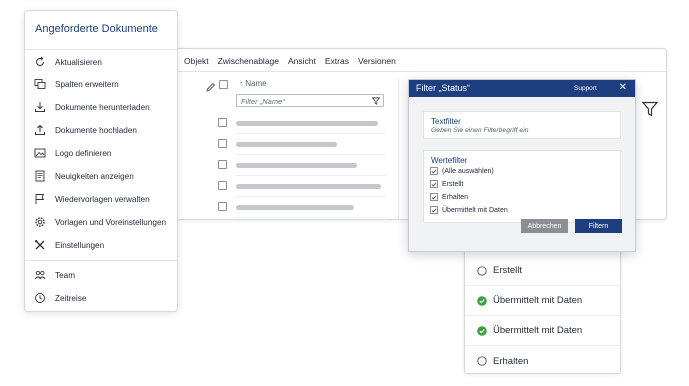  What do you see at coordinates (623, 87) in the screenshot?
I see `close-icon: ✕` at bounding box center [623, 87].